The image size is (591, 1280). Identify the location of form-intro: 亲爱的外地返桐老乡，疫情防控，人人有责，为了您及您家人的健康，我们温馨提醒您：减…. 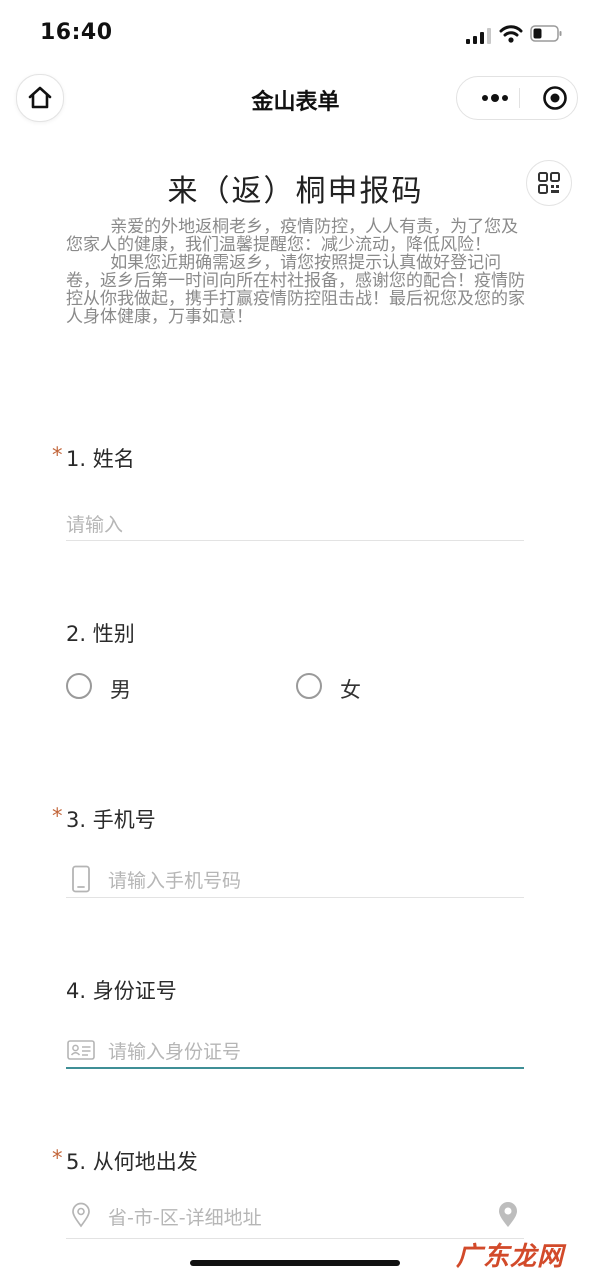
(297, 272).